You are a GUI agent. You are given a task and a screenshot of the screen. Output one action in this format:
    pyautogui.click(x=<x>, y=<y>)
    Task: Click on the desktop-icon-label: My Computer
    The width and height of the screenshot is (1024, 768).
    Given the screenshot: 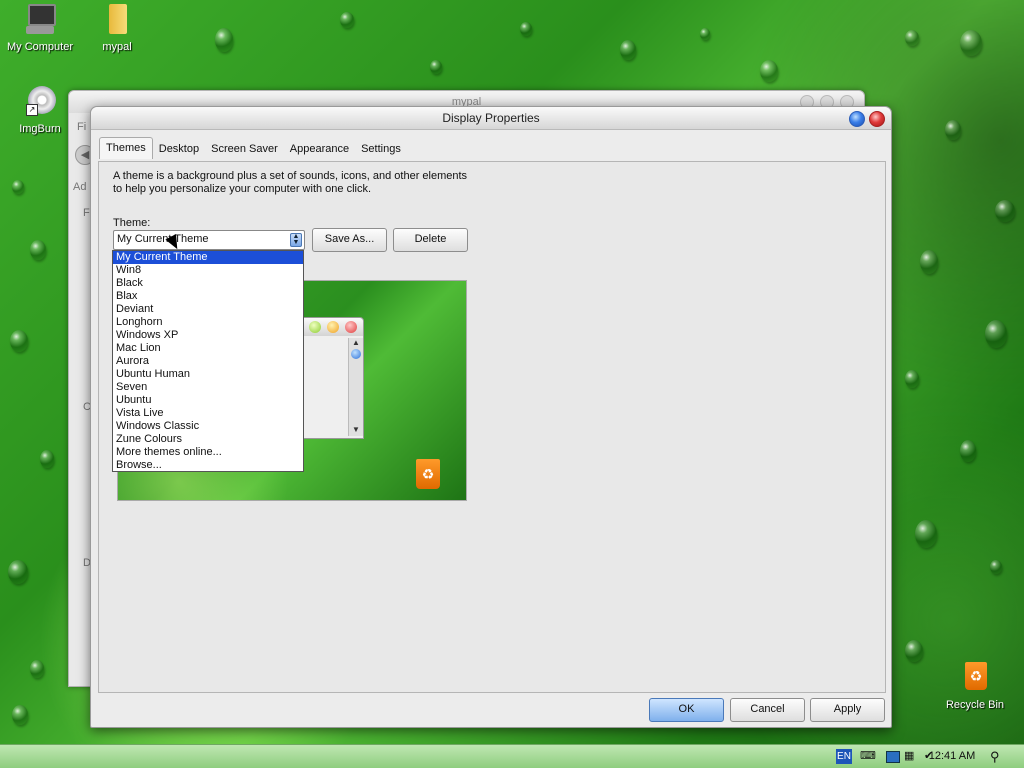 What is the action you would take?
    pyautogui.click(x=40, y=47)
    